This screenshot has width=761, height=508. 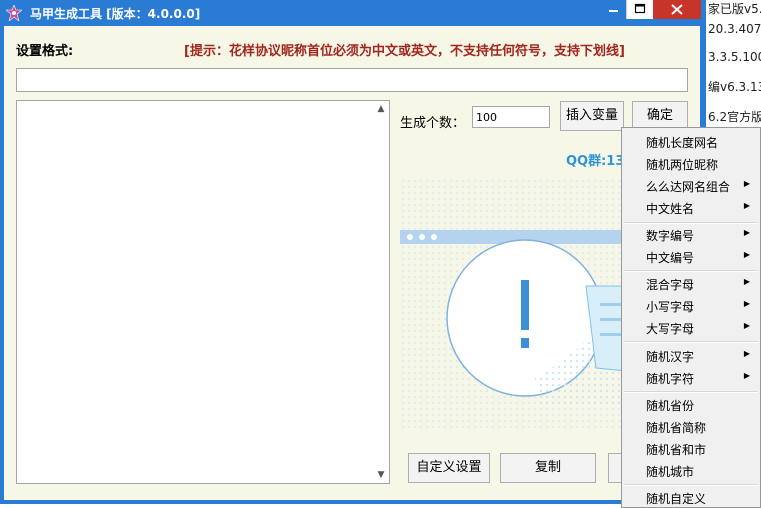 I want to click on menu-separator, so click(x=691, y=342).